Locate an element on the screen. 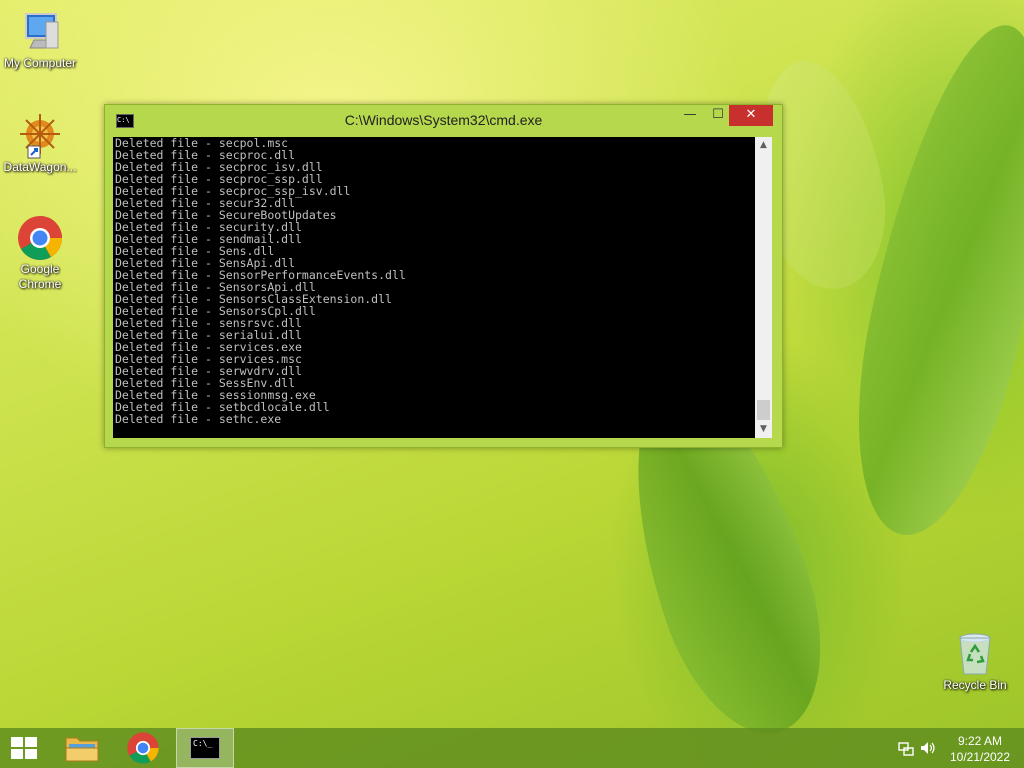 Image resolution: width=1024 pixels, height=768 pixels. windows-logo-icon is located at coordinates (24, 748).